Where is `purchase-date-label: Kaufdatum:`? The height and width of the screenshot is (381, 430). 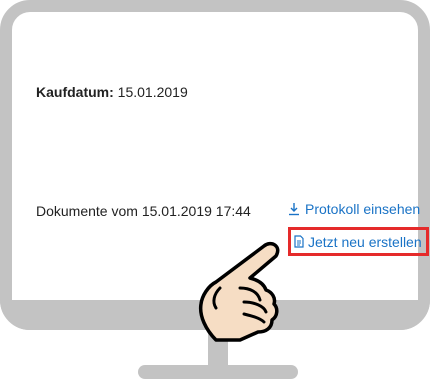 purchase-date-label: Kaufdatum: is located at coordinates (75, 92).